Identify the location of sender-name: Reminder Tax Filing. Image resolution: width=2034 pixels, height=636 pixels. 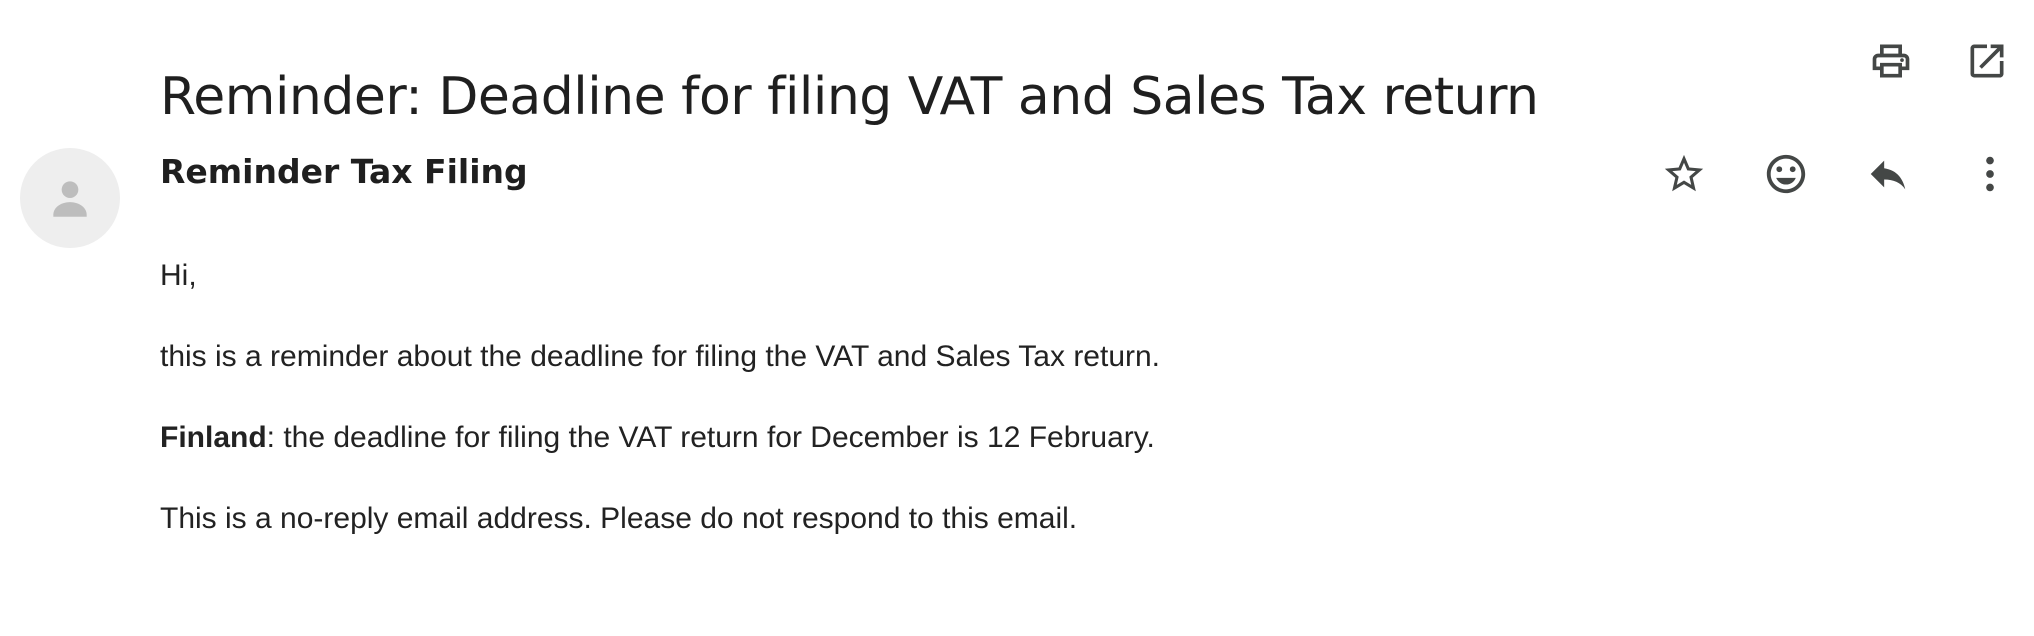
(344, 172).